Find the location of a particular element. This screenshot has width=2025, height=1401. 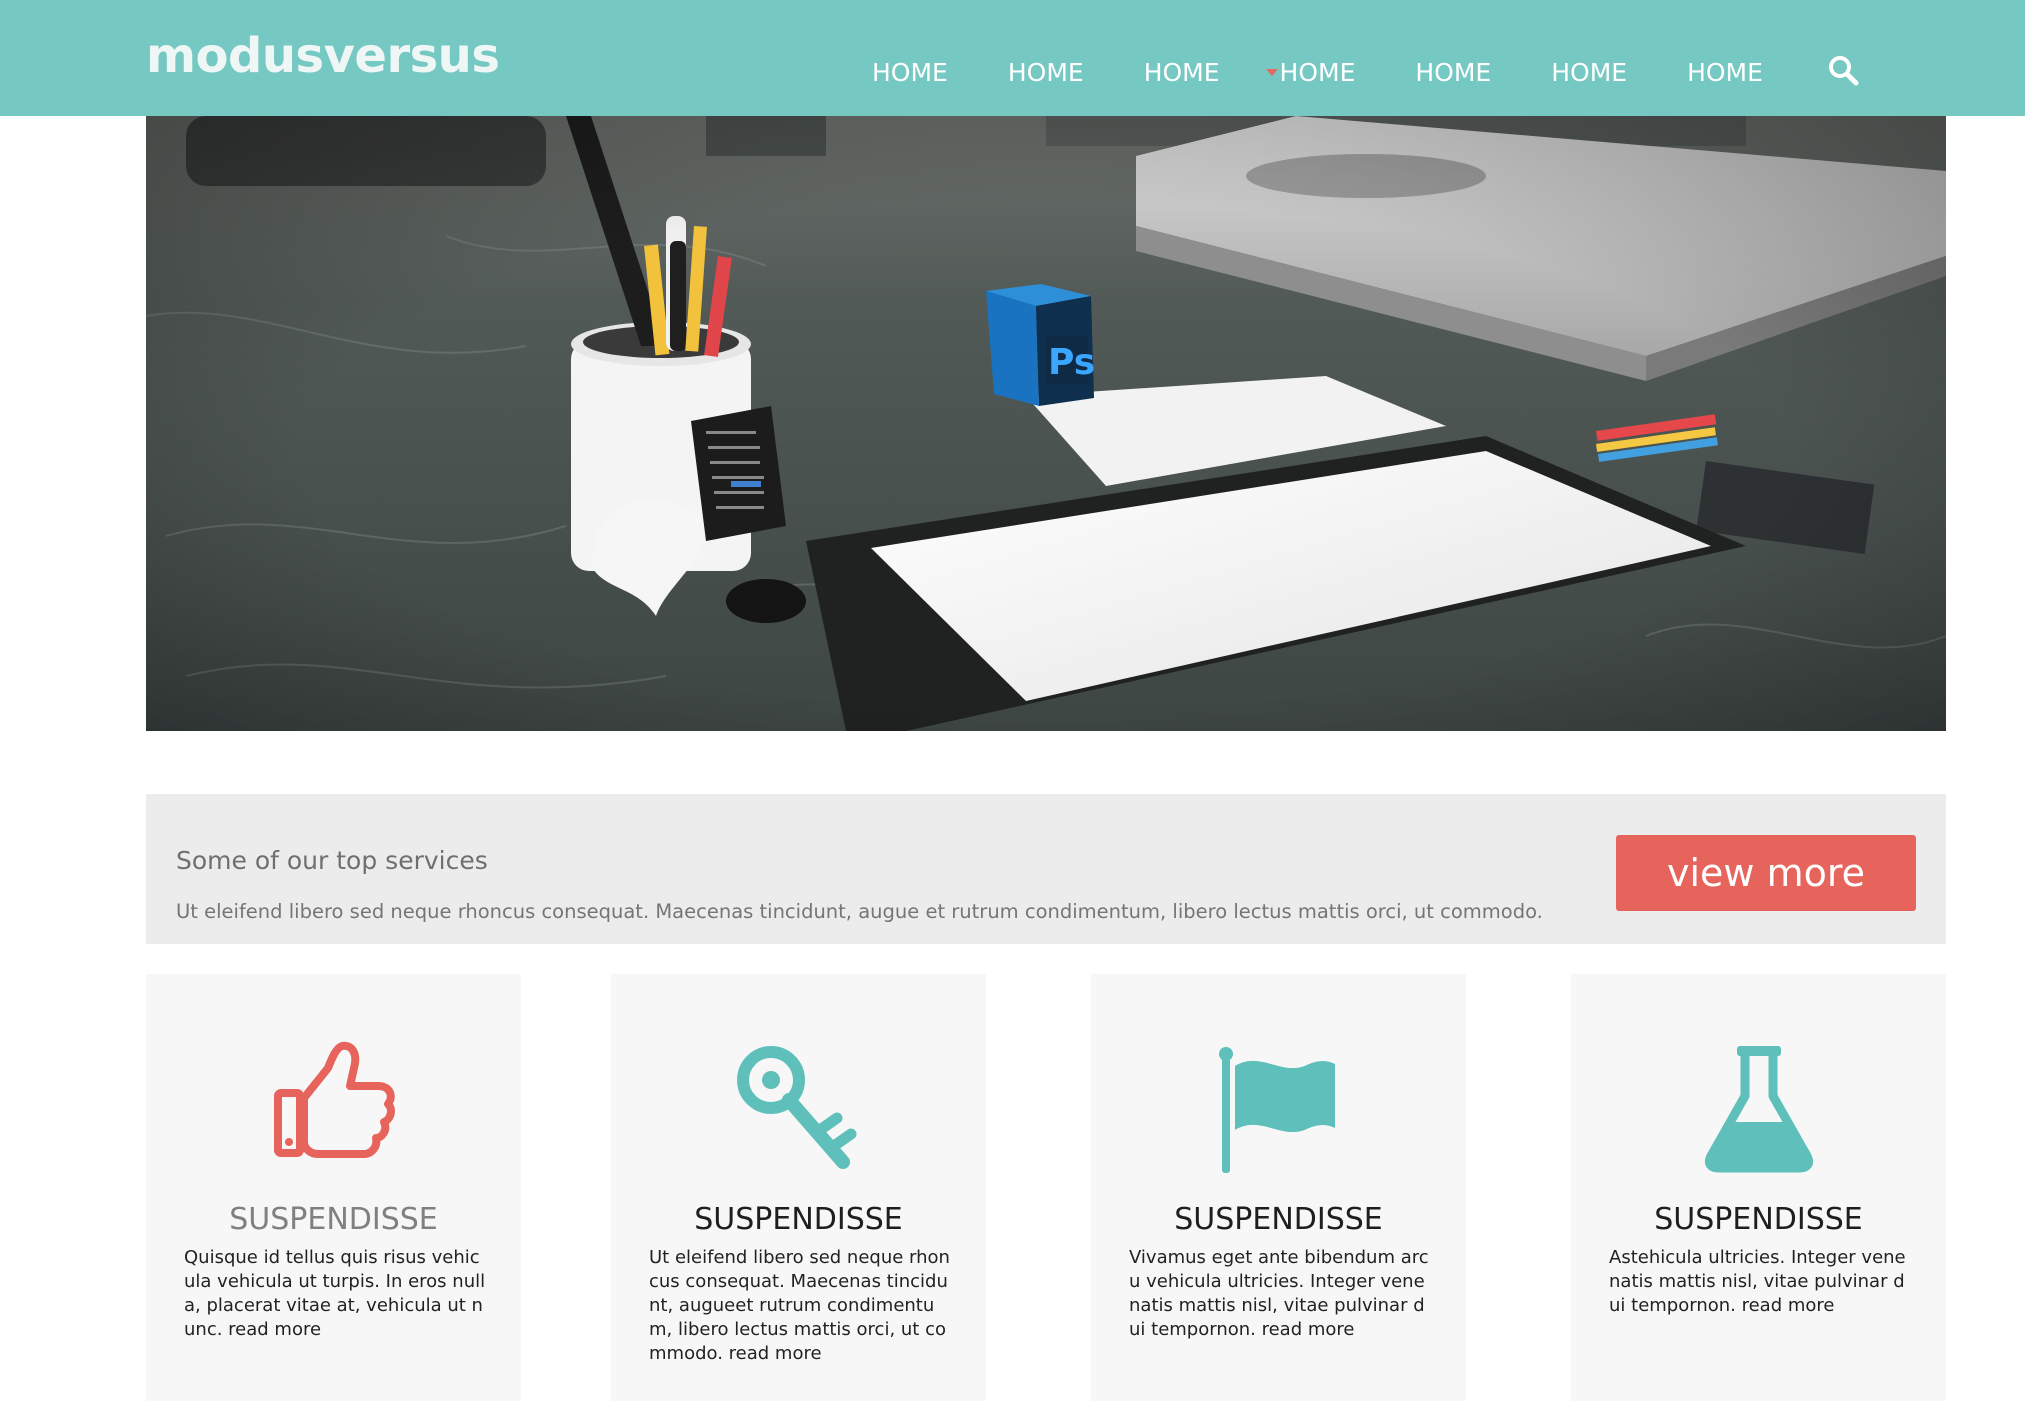

nav-item-home-7: HOME is located at coordinates (1725, 72).